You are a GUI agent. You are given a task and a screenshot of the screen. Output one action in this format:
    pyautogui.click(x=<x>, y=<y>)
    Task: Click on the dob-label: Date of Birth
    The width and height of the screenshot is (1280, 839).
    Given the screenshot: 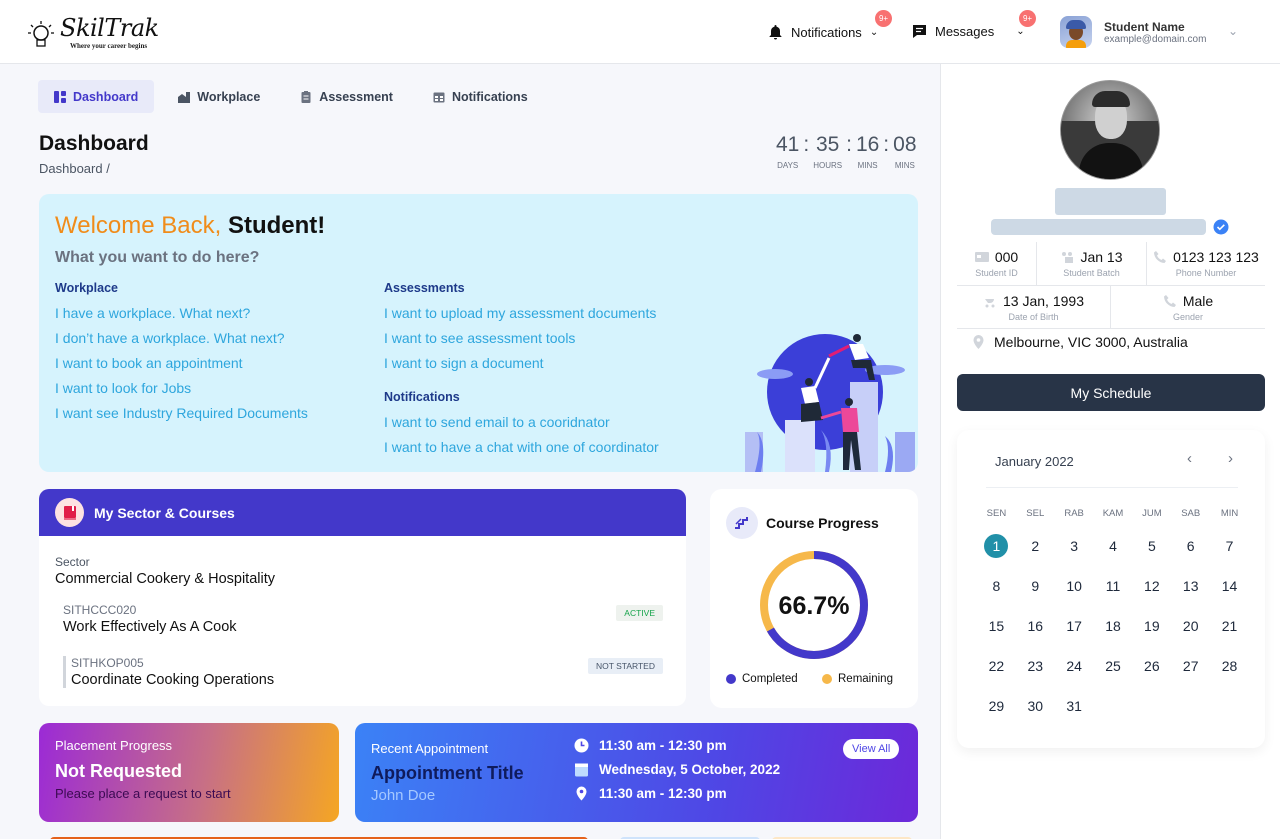 What is the action you would take?
    pyautogui.click(x=1033, y=316)
    